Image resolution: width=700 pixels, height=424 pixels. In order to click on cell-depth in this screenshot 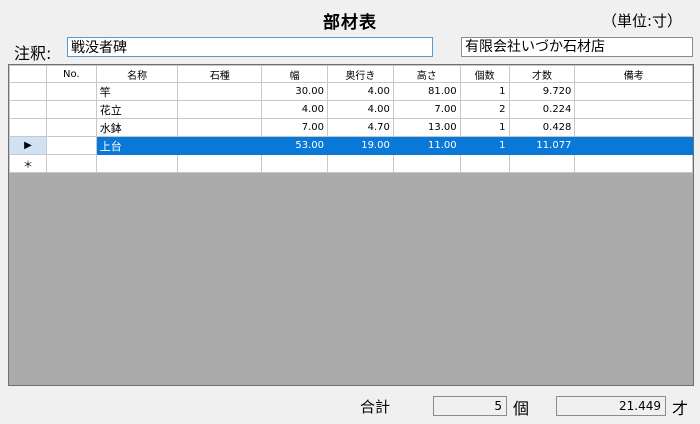, I will do `click(360, 163)`.